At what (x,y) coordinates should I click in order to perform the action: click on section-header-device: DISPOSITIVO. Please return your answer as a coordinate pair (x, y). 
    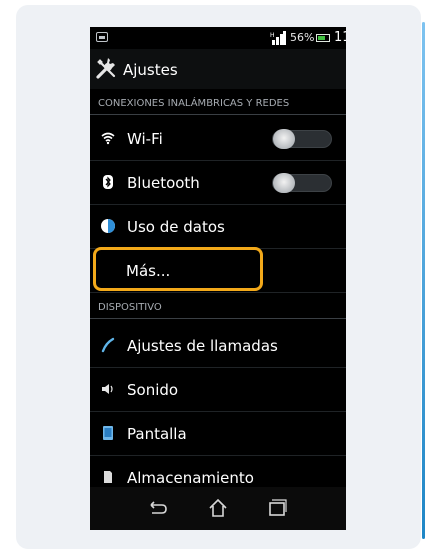
    Looking at the image, I should click on (218, 308).